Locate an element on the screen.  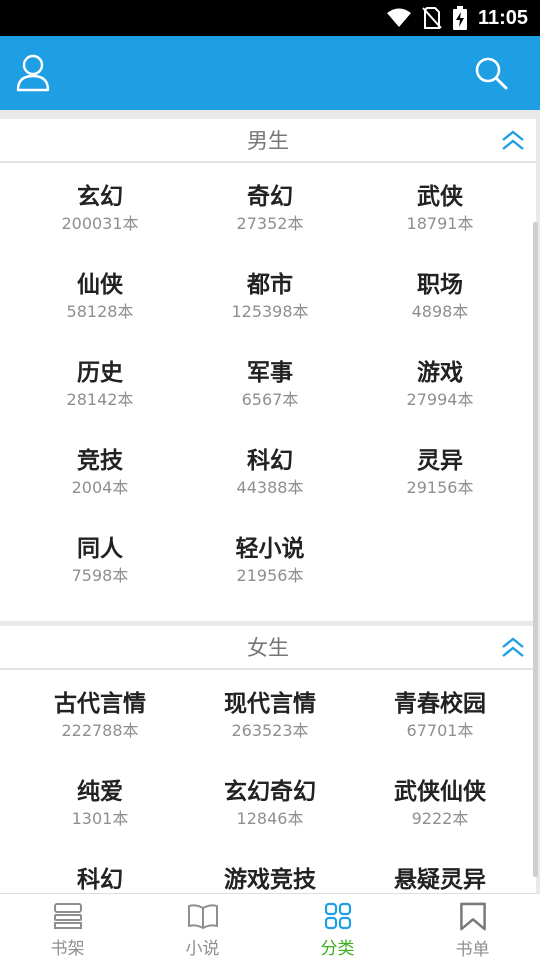
category-item: 游戏竞技 is located at coordinates (270, 869).